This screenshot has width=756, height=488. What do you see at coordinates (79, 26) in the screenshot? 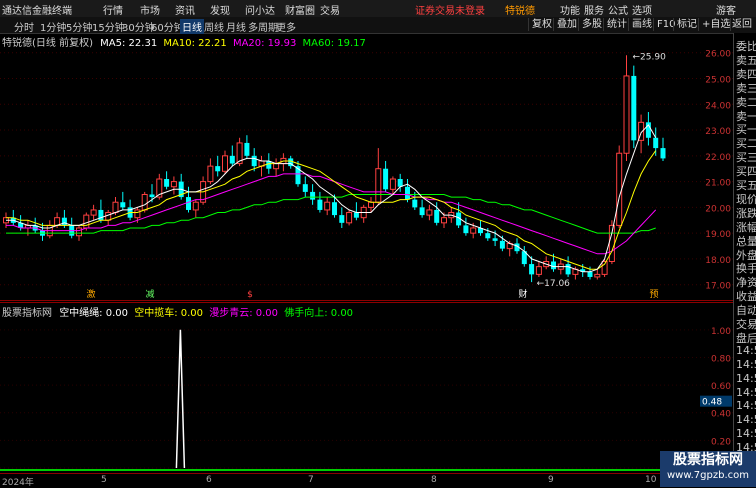
I see `period-5min: 5分钟` at bounding box center [79, 26].